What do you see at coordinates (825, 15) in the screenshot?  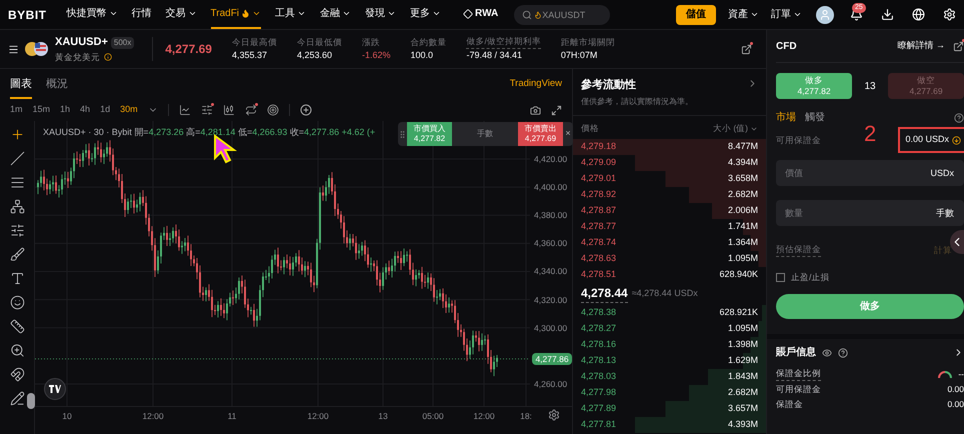 I see `avatar` at bounding box center [825, 15].